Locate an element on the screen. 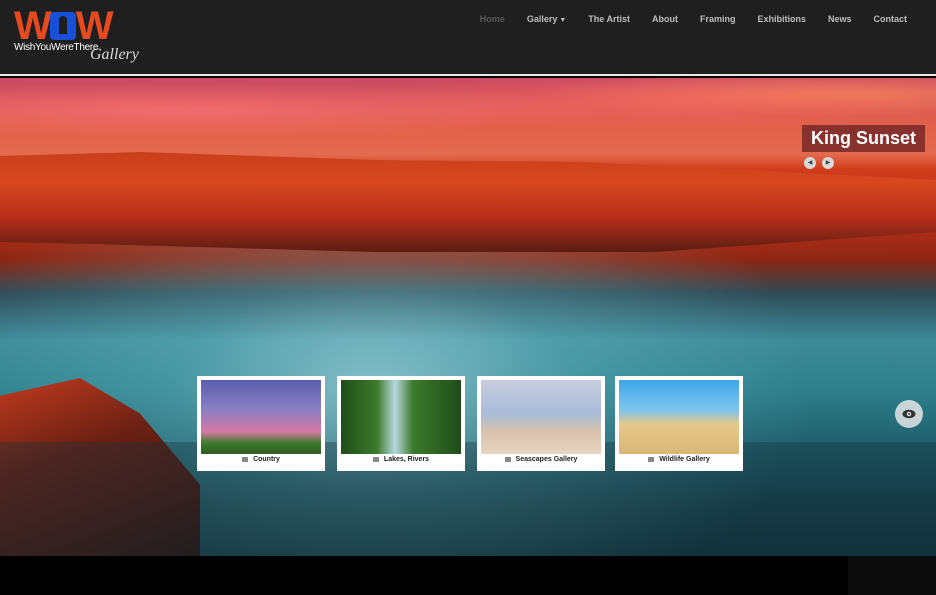 The width and height of the screenshot is (936, 595). thumb-country: Country is located at coordinates (261, 423).